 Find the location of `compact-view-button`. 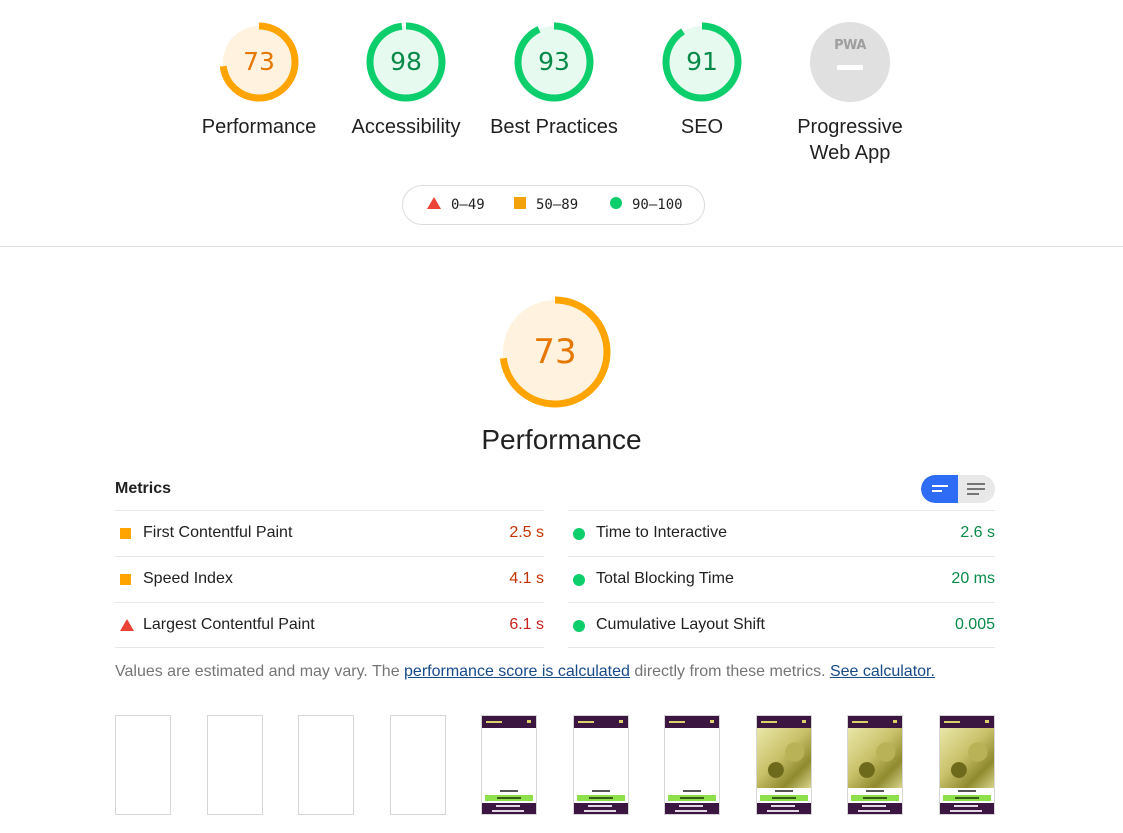

compact-view-button is located at coordinates (939, 489).